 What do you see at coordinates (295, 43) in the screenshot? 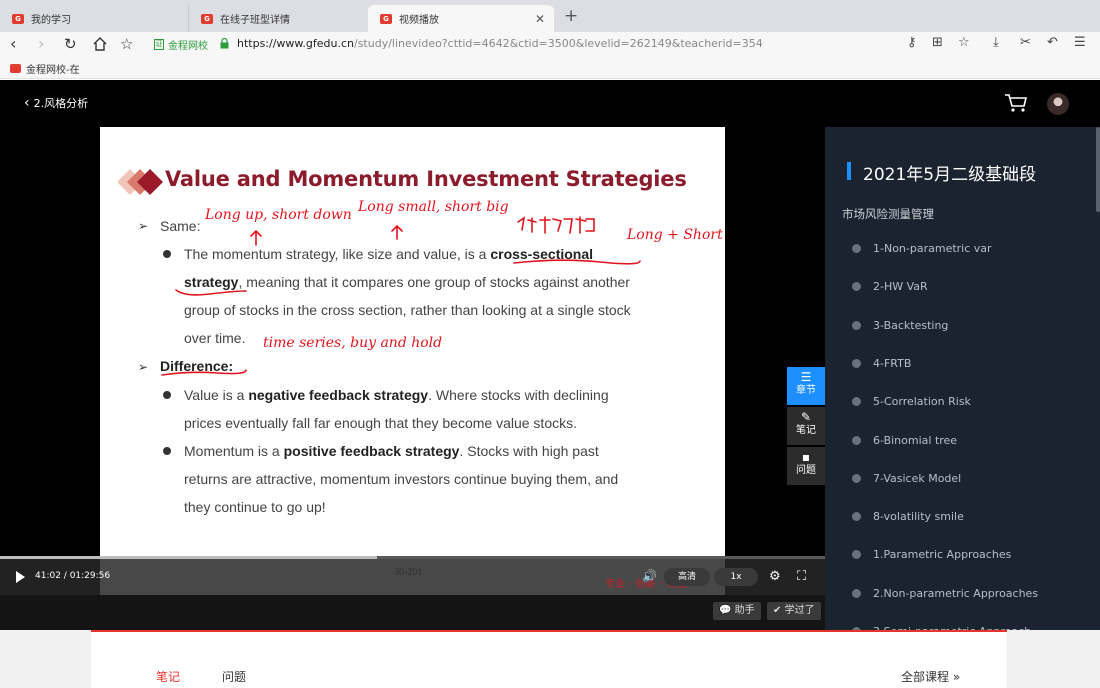
I see `url-host: https://www.gfedu.cn` at bounding box center [295, 43].